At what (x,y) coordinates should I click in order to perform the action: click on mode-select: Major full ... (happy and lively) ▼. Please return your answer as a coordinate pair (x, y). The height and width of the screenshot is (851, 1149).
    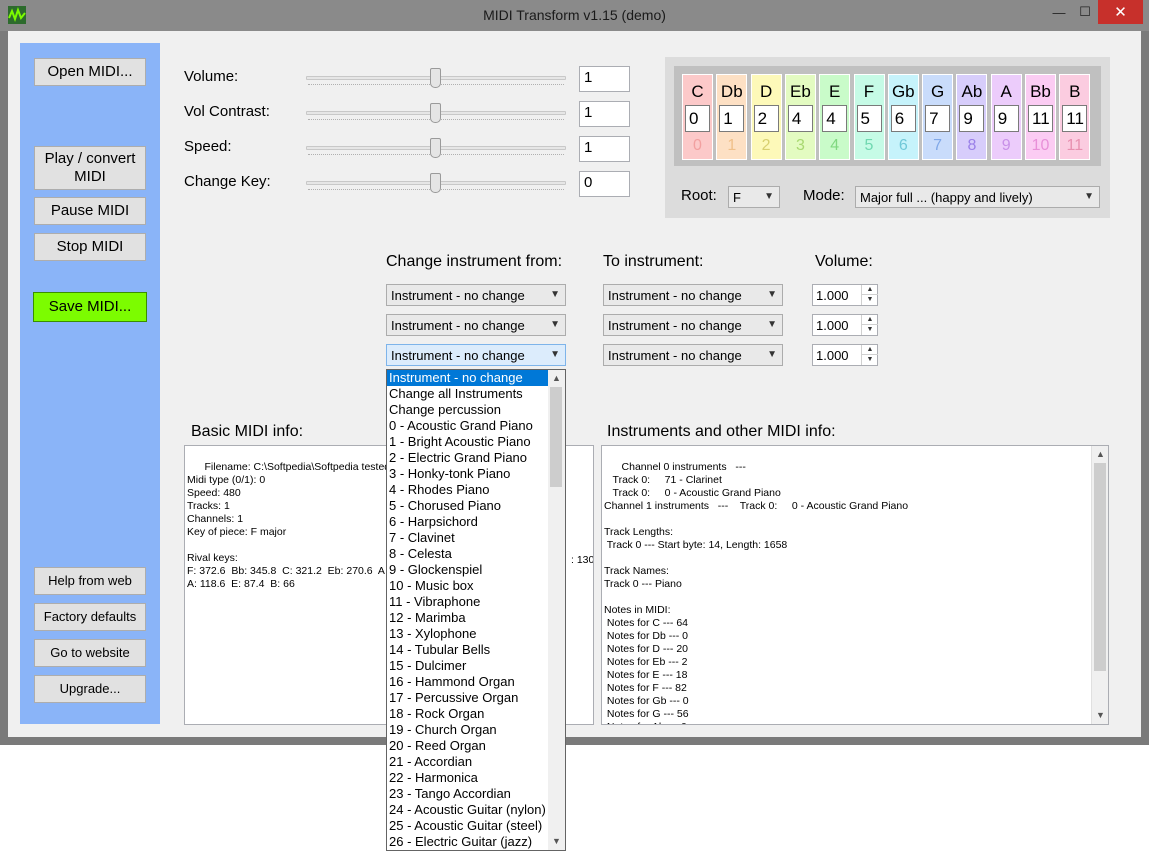
    Looking at the image, I should click on (977, 197).